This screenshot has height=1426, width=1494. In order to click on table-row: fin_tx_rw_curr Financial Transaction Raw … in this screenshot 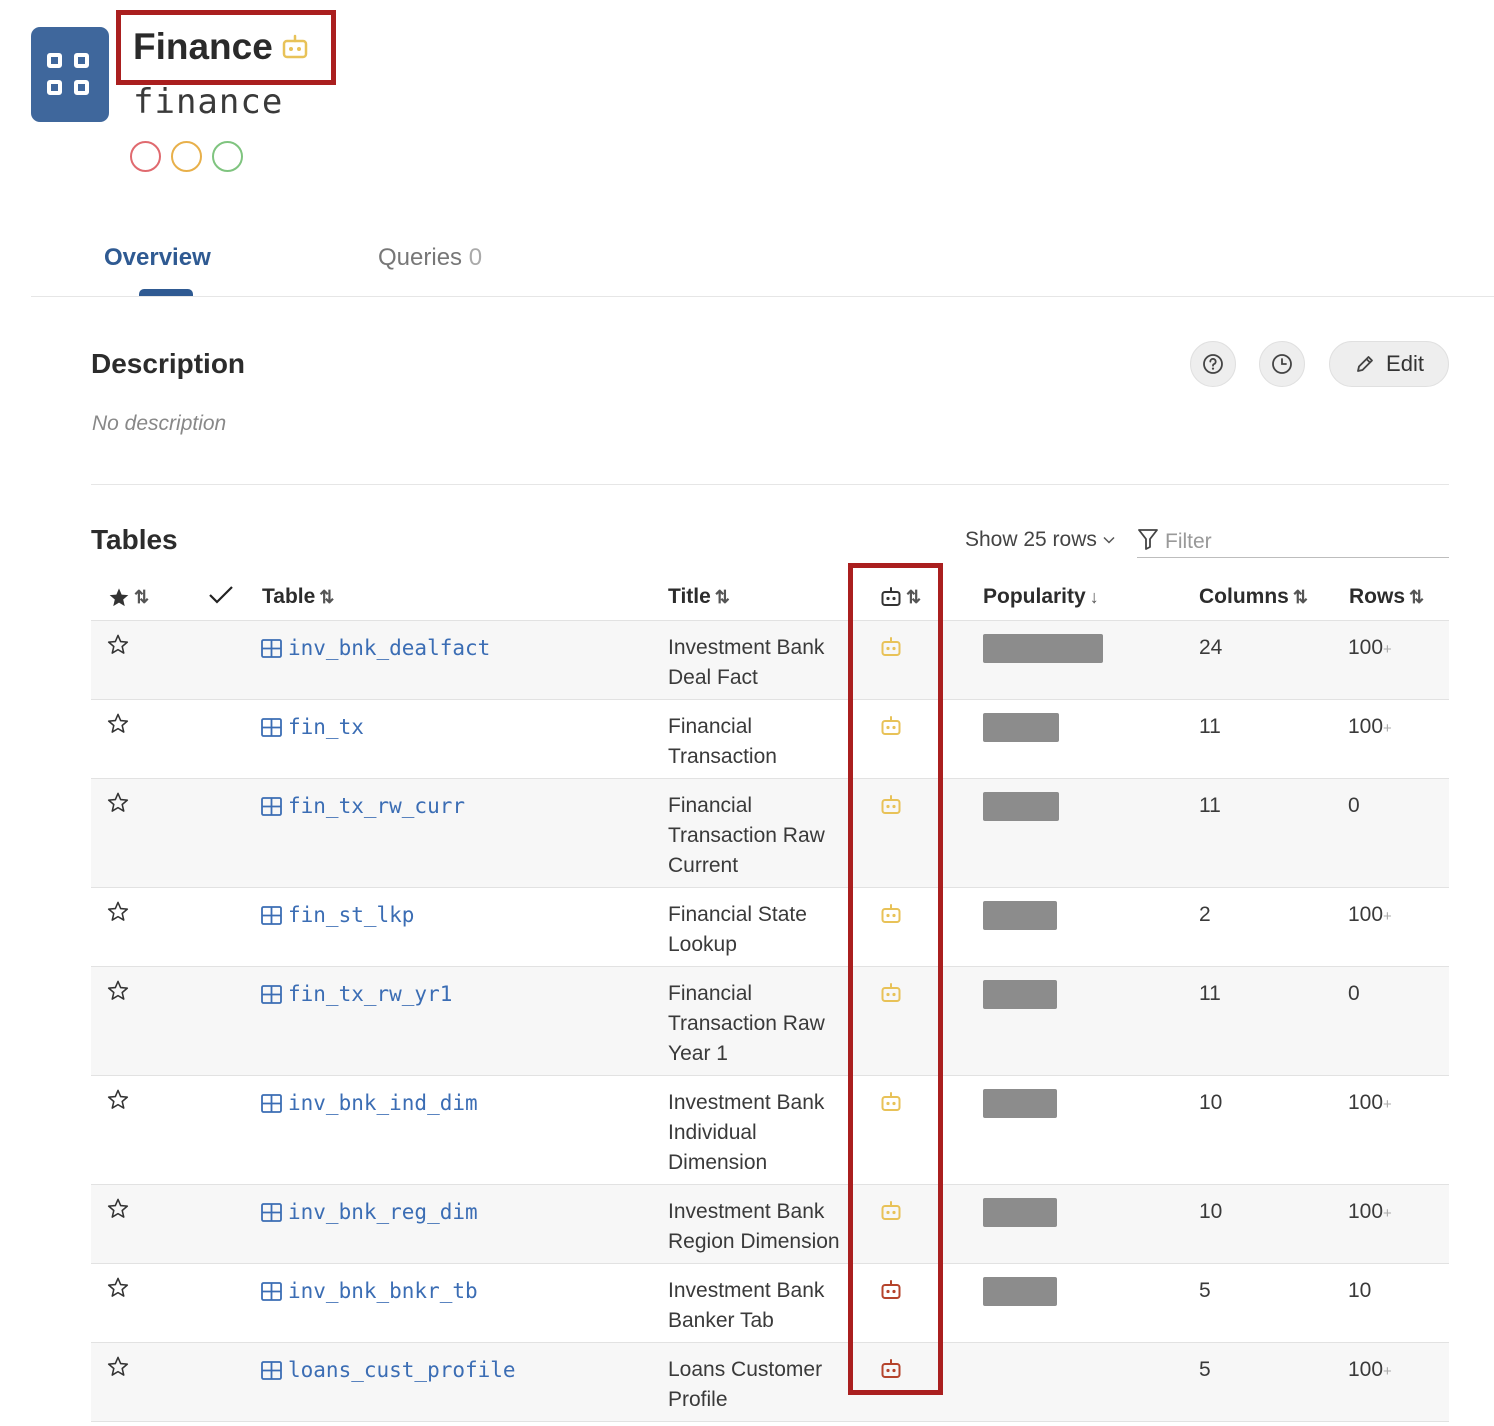, I will do `click(770, 833)`.